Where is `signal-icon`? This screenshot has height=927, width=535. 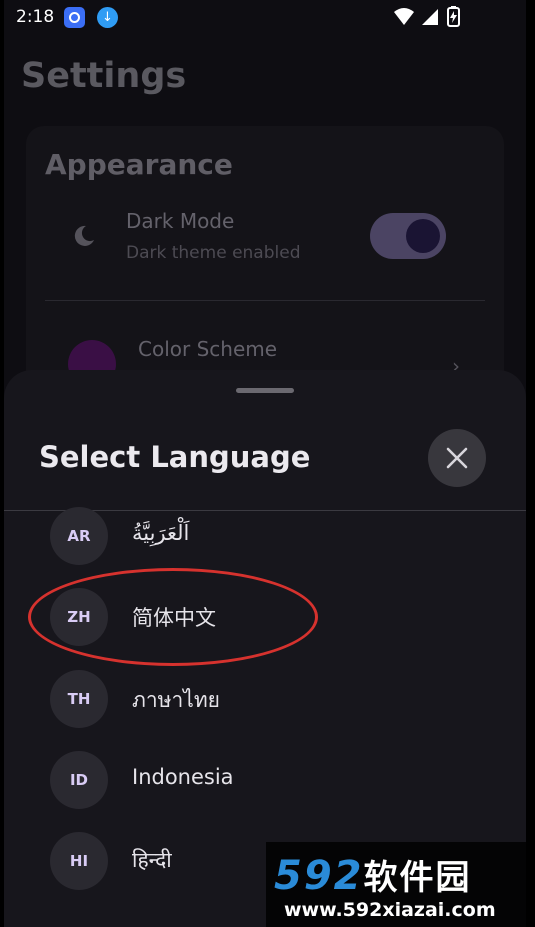 signal-icon is located at coordinates (430, 17).